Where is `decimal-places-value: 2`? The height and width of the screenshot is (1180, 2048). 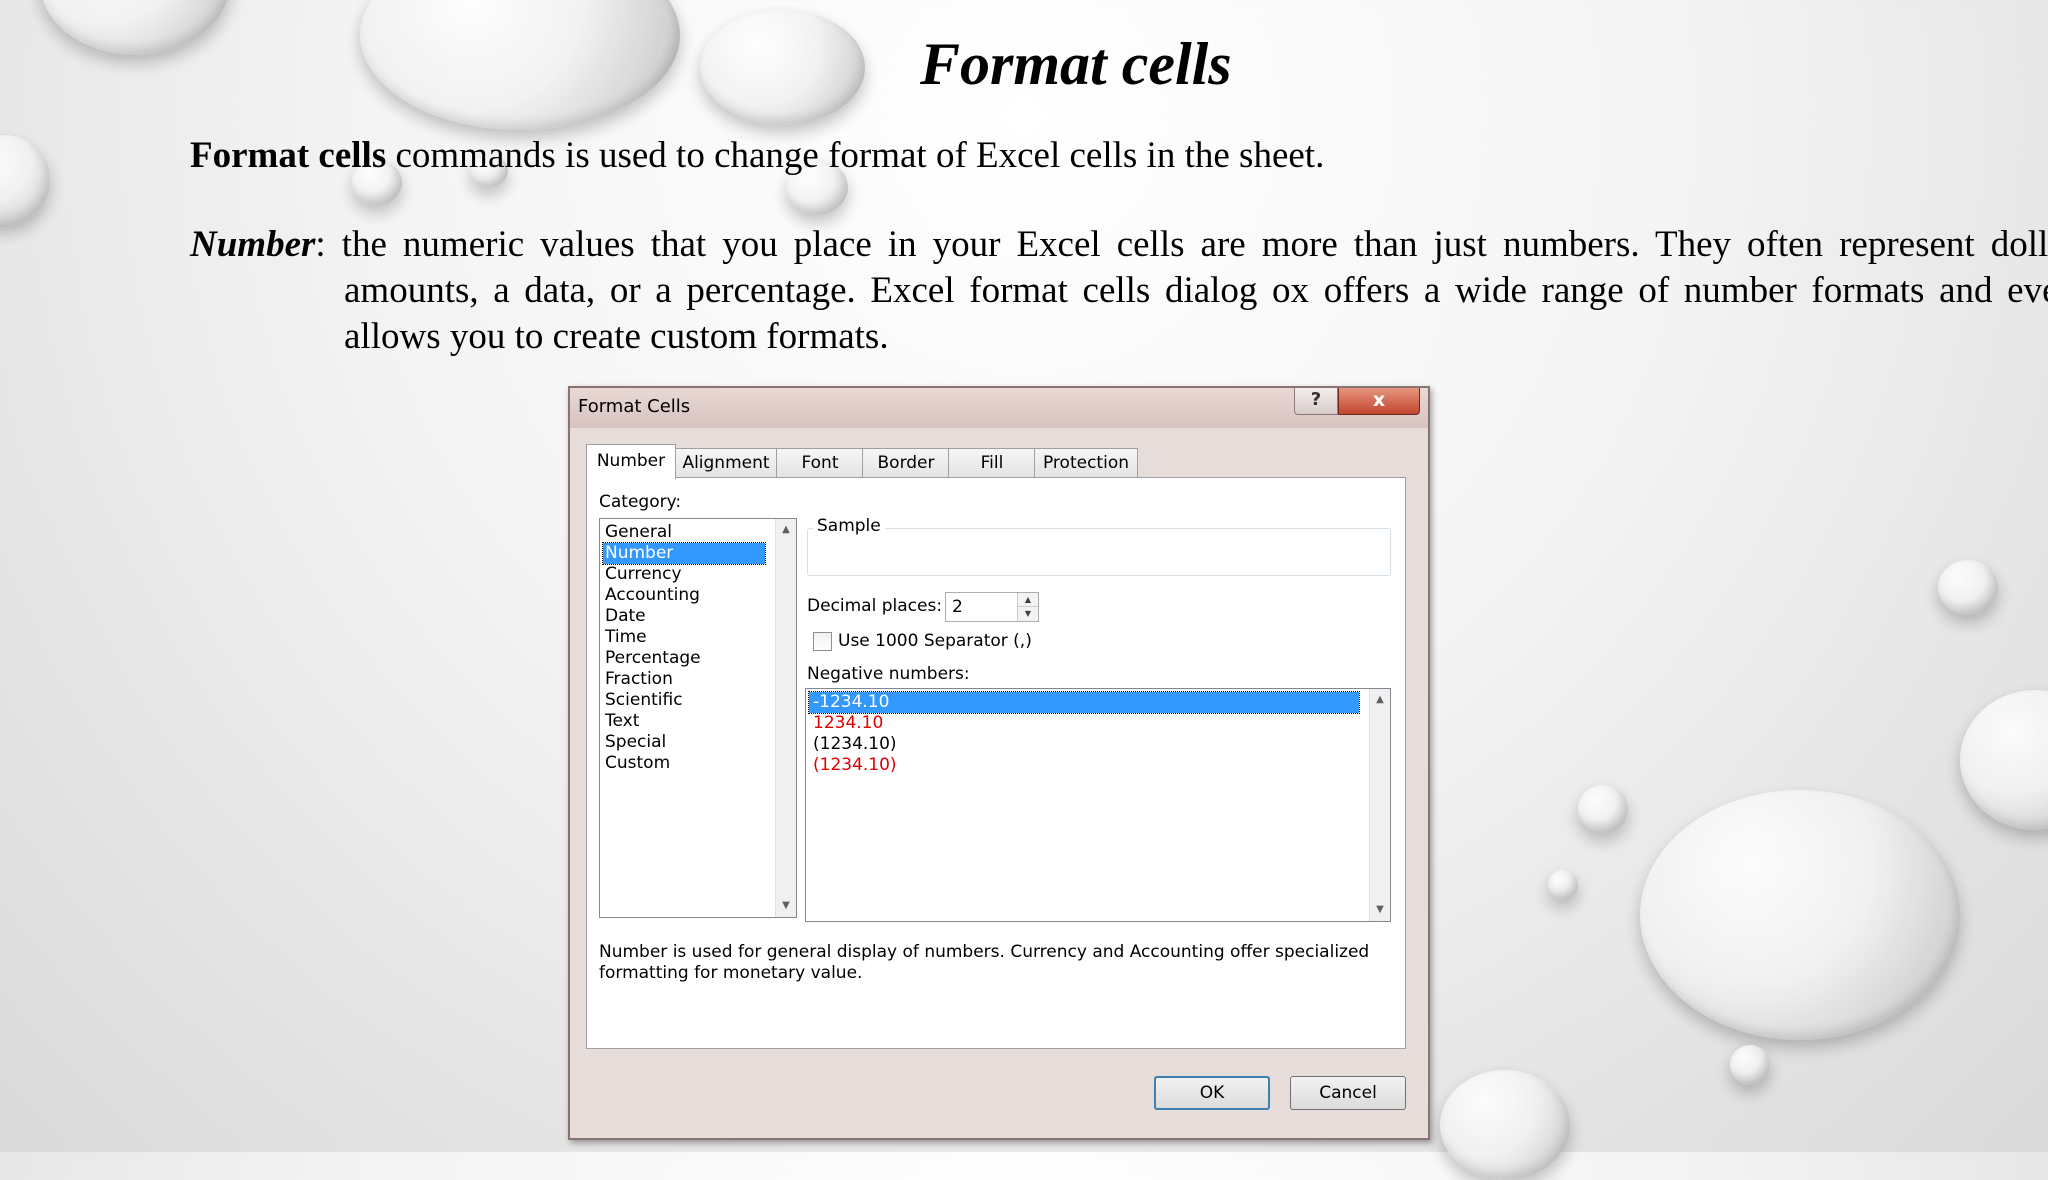 decimal-places-value: 2 is located at coordinates (957, 607).